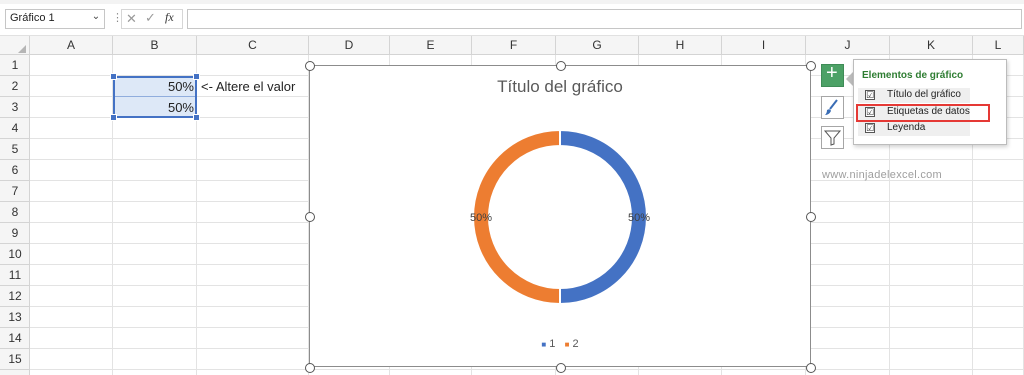 The width and height of the screenshot is (1024, 375). I want to click on cell-b3: 50%, so click(154, 107).